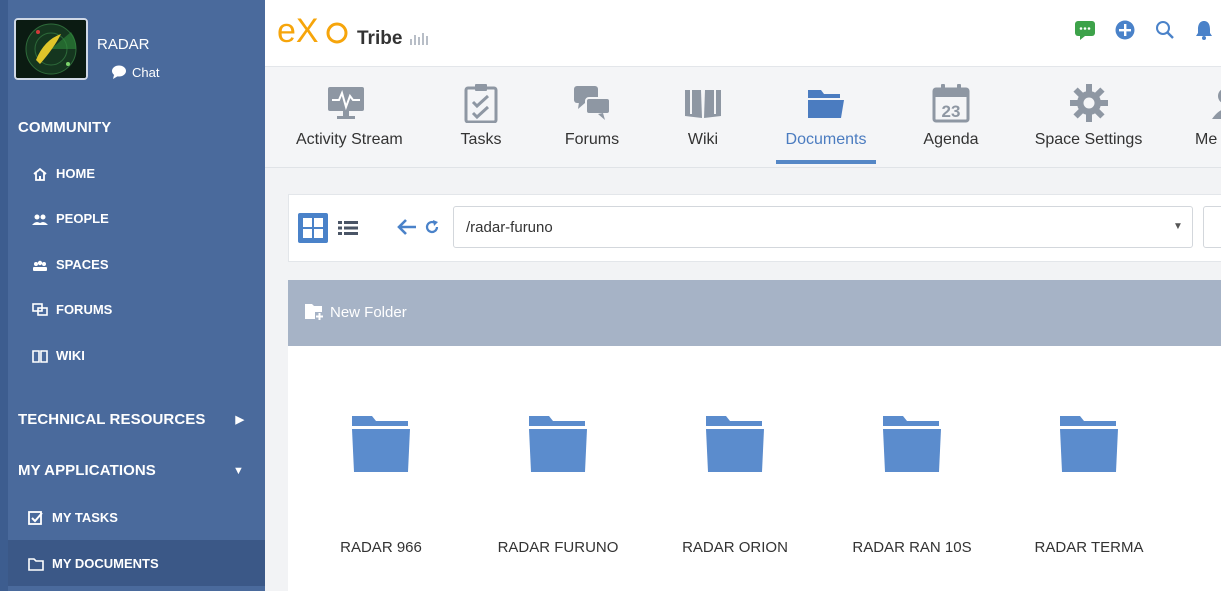  Describe the element at coordinates (40, 174) in the screenshot. I see `home-icon` at that location.